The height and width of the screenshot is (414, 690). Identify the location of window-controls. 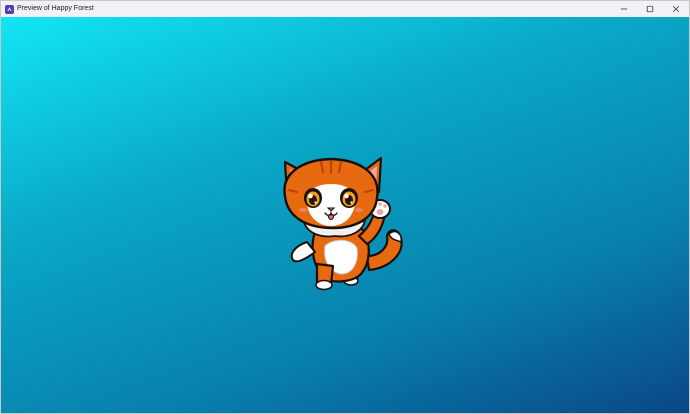
(650, 9).